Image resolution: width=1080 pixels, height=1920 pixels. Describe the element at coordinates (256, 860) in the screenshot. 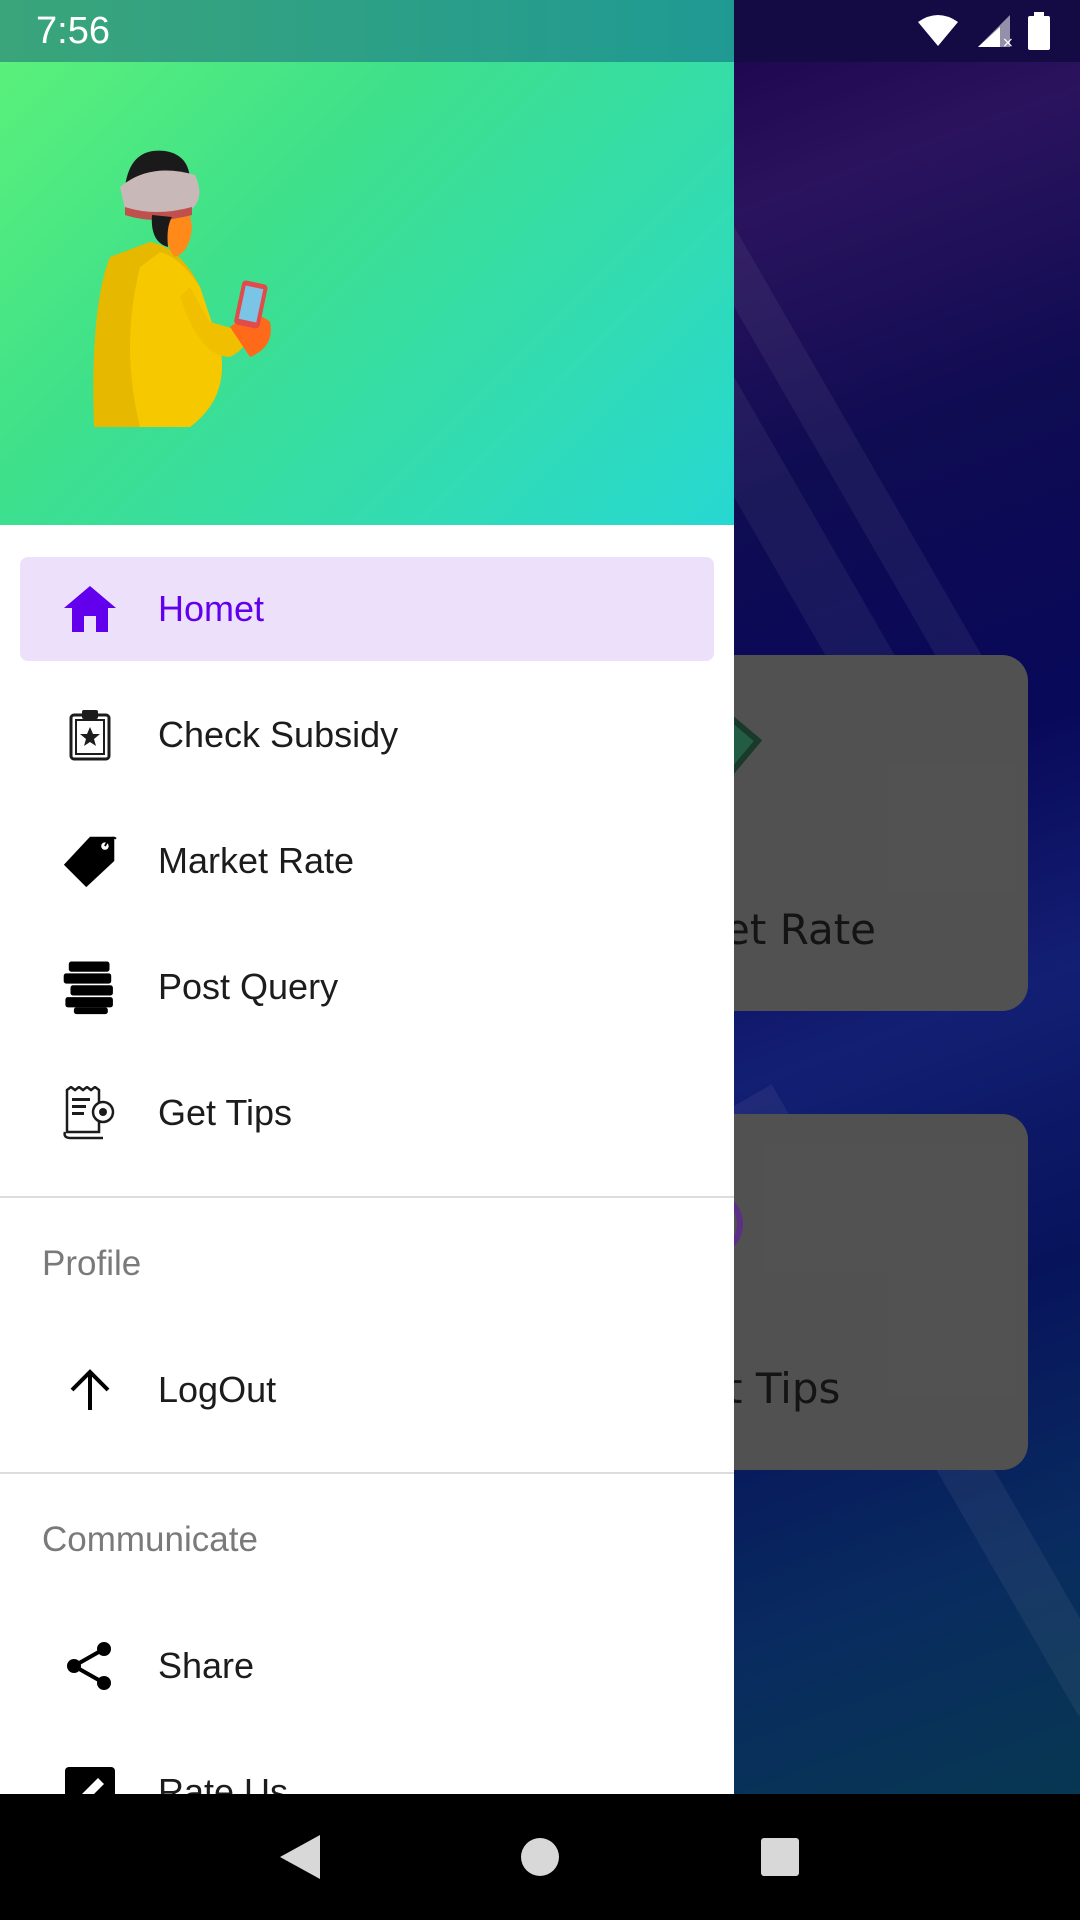

I see `drawer-item-label: Market Rate` at that location.